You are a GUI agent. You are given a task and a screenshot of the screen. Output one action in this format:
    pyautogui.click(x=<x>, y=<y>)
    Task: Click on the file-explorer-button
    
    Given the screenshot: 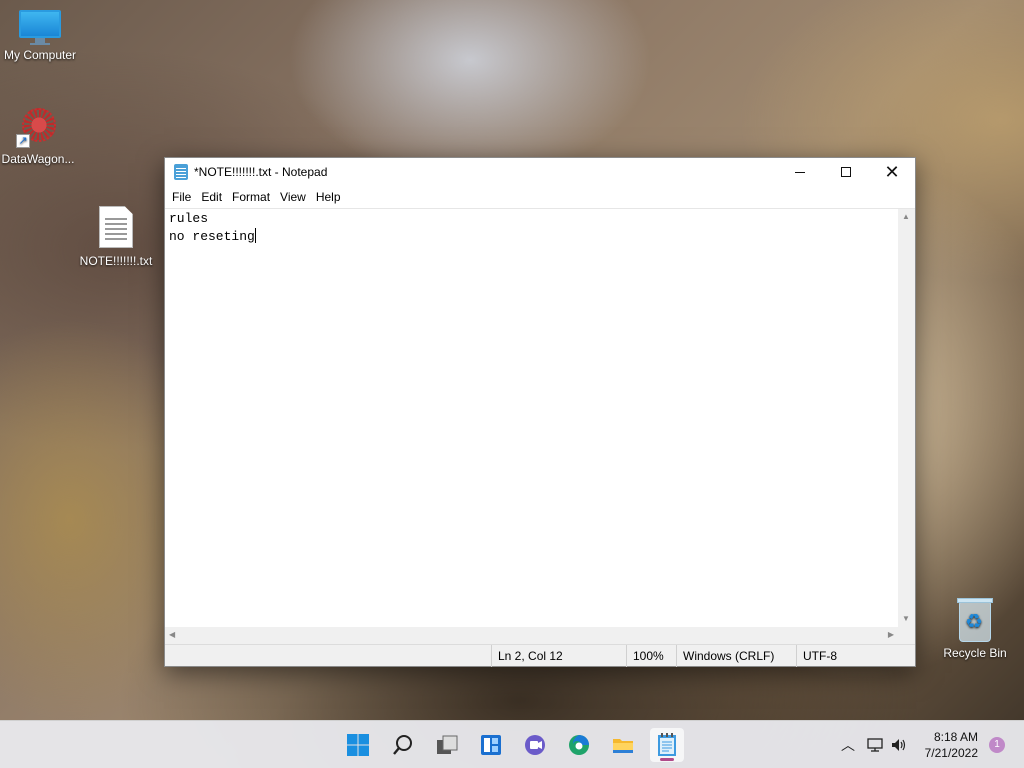 What is the action you would take?
    pyautogui.click(x=623, y=745)
    